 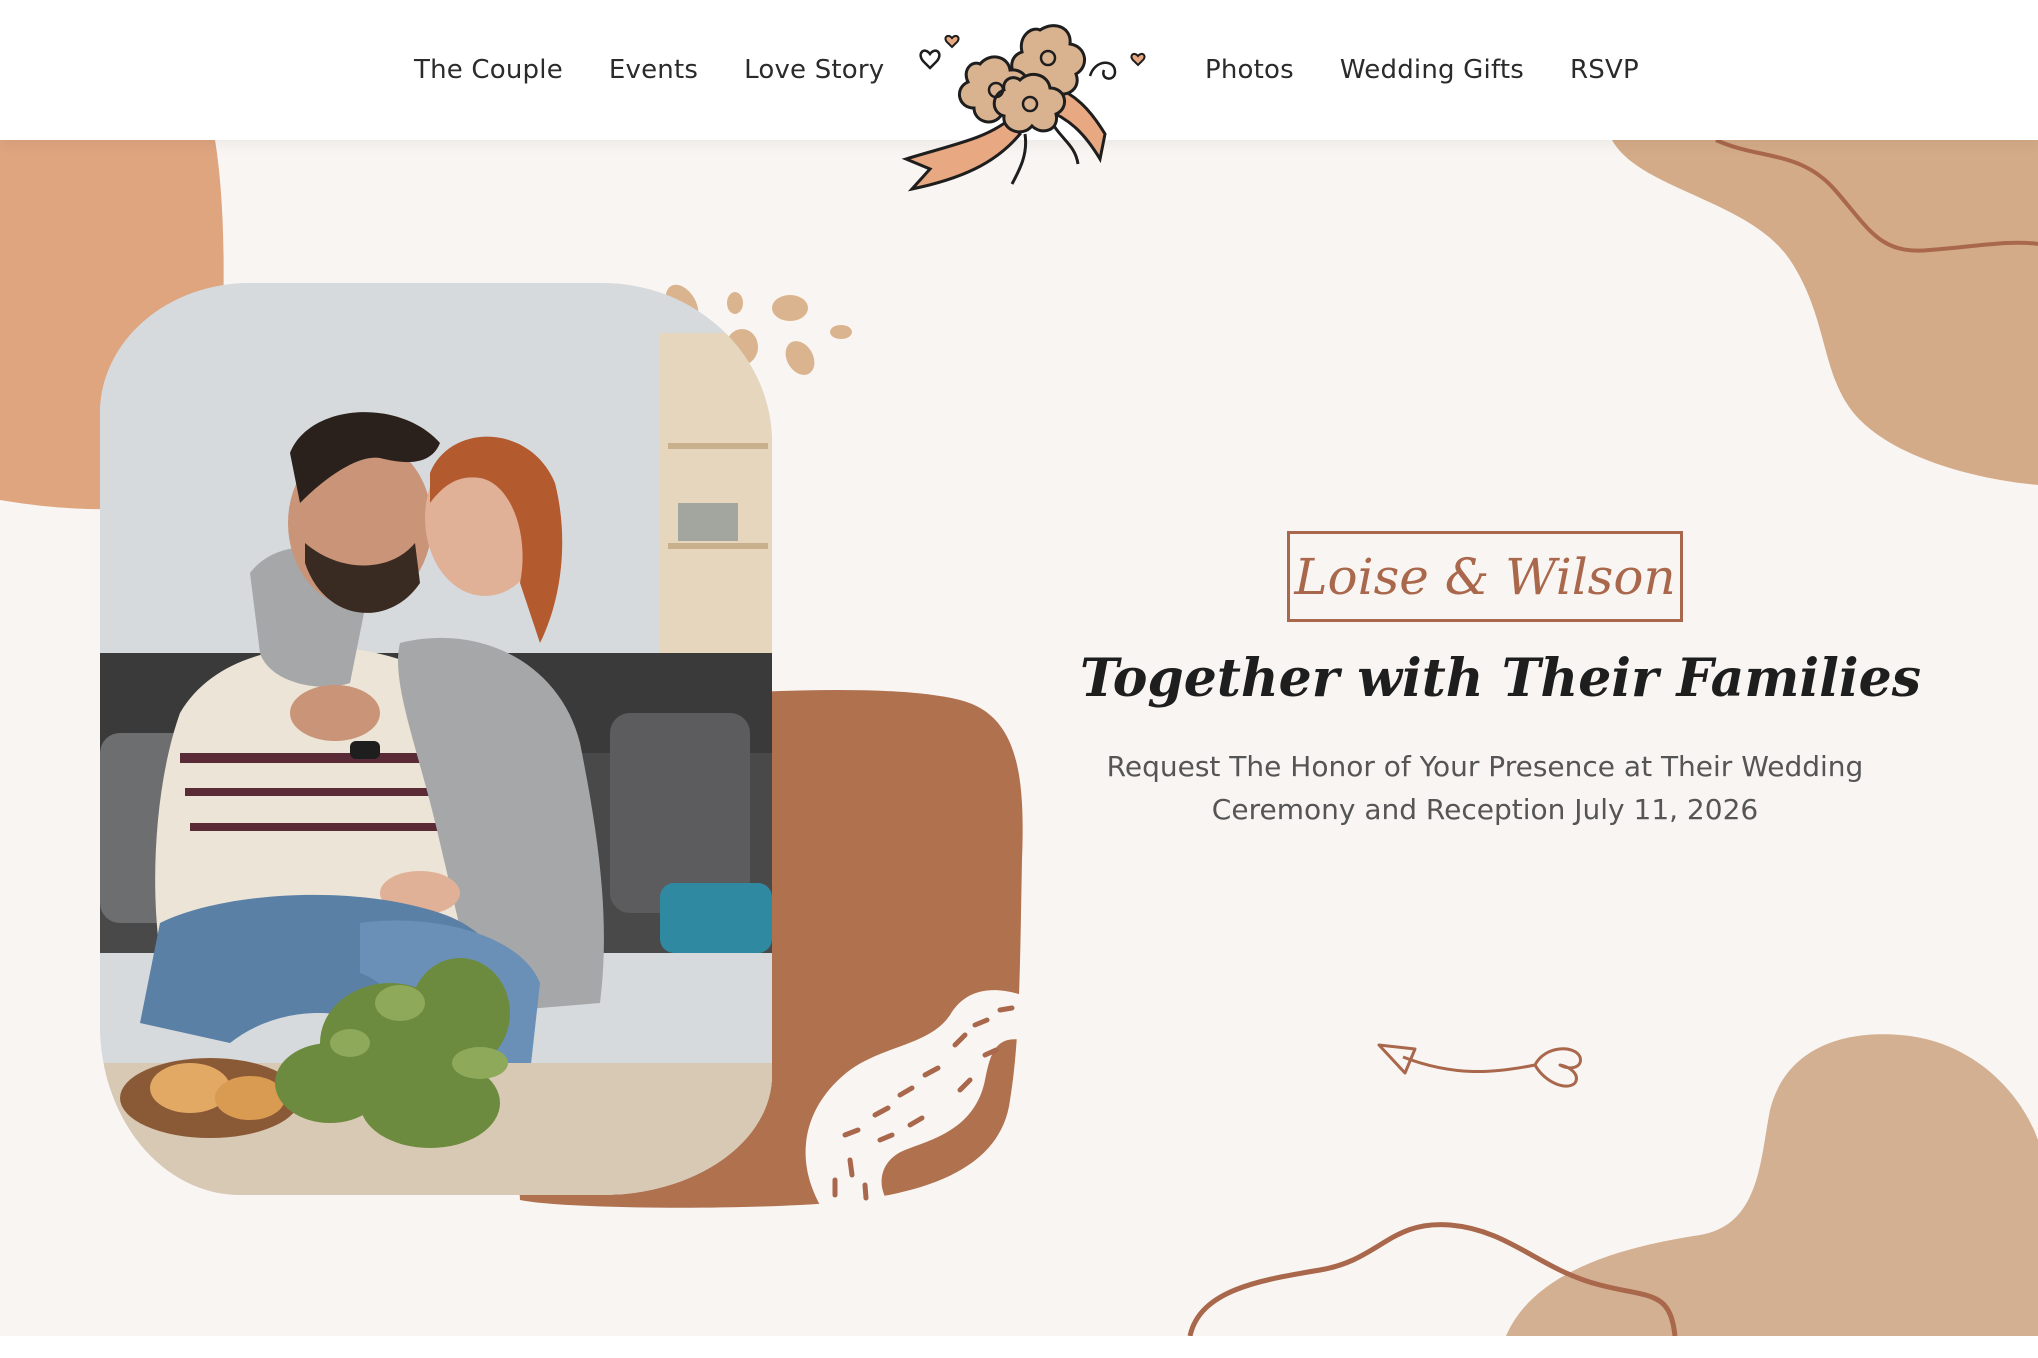 I want to click on nav-link-wedding-gifts: Wedding Gifts, so click(x=1432, y=70).